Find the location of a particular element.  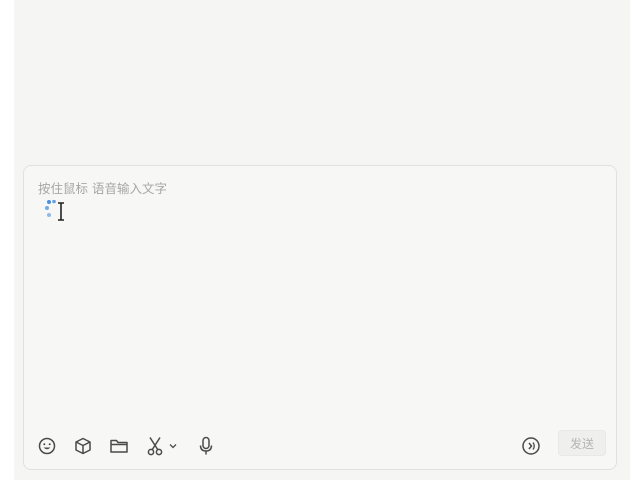

screenshot-options-button is located at coordinates (173, 446).